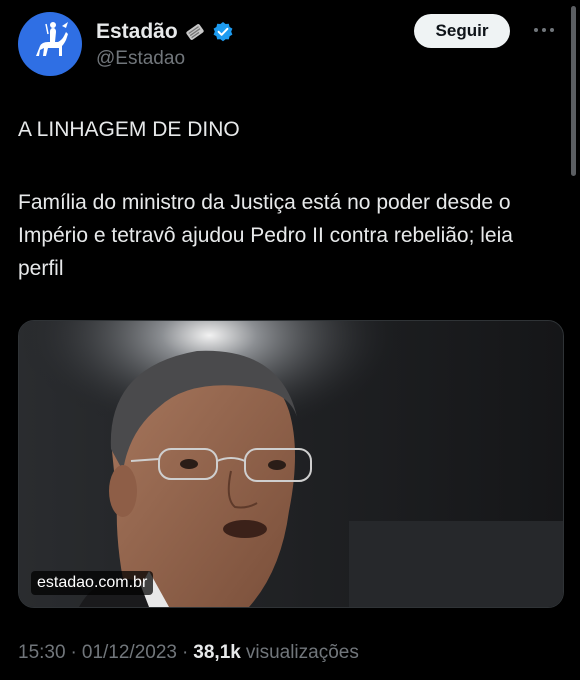  Describe the element at coordinates (223, 32) in the screenshot. I see `verified-icon` at that location.